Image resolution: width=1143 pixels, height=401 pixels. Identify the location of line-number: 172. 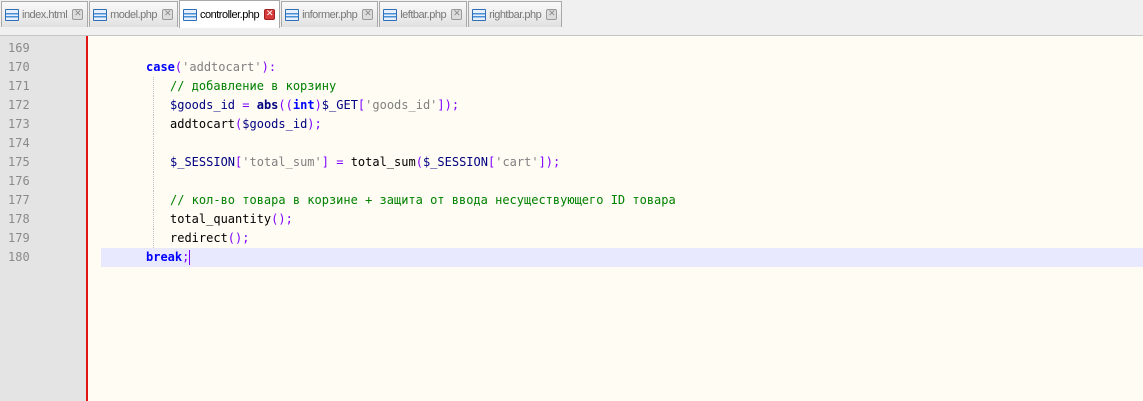
(19, 105).